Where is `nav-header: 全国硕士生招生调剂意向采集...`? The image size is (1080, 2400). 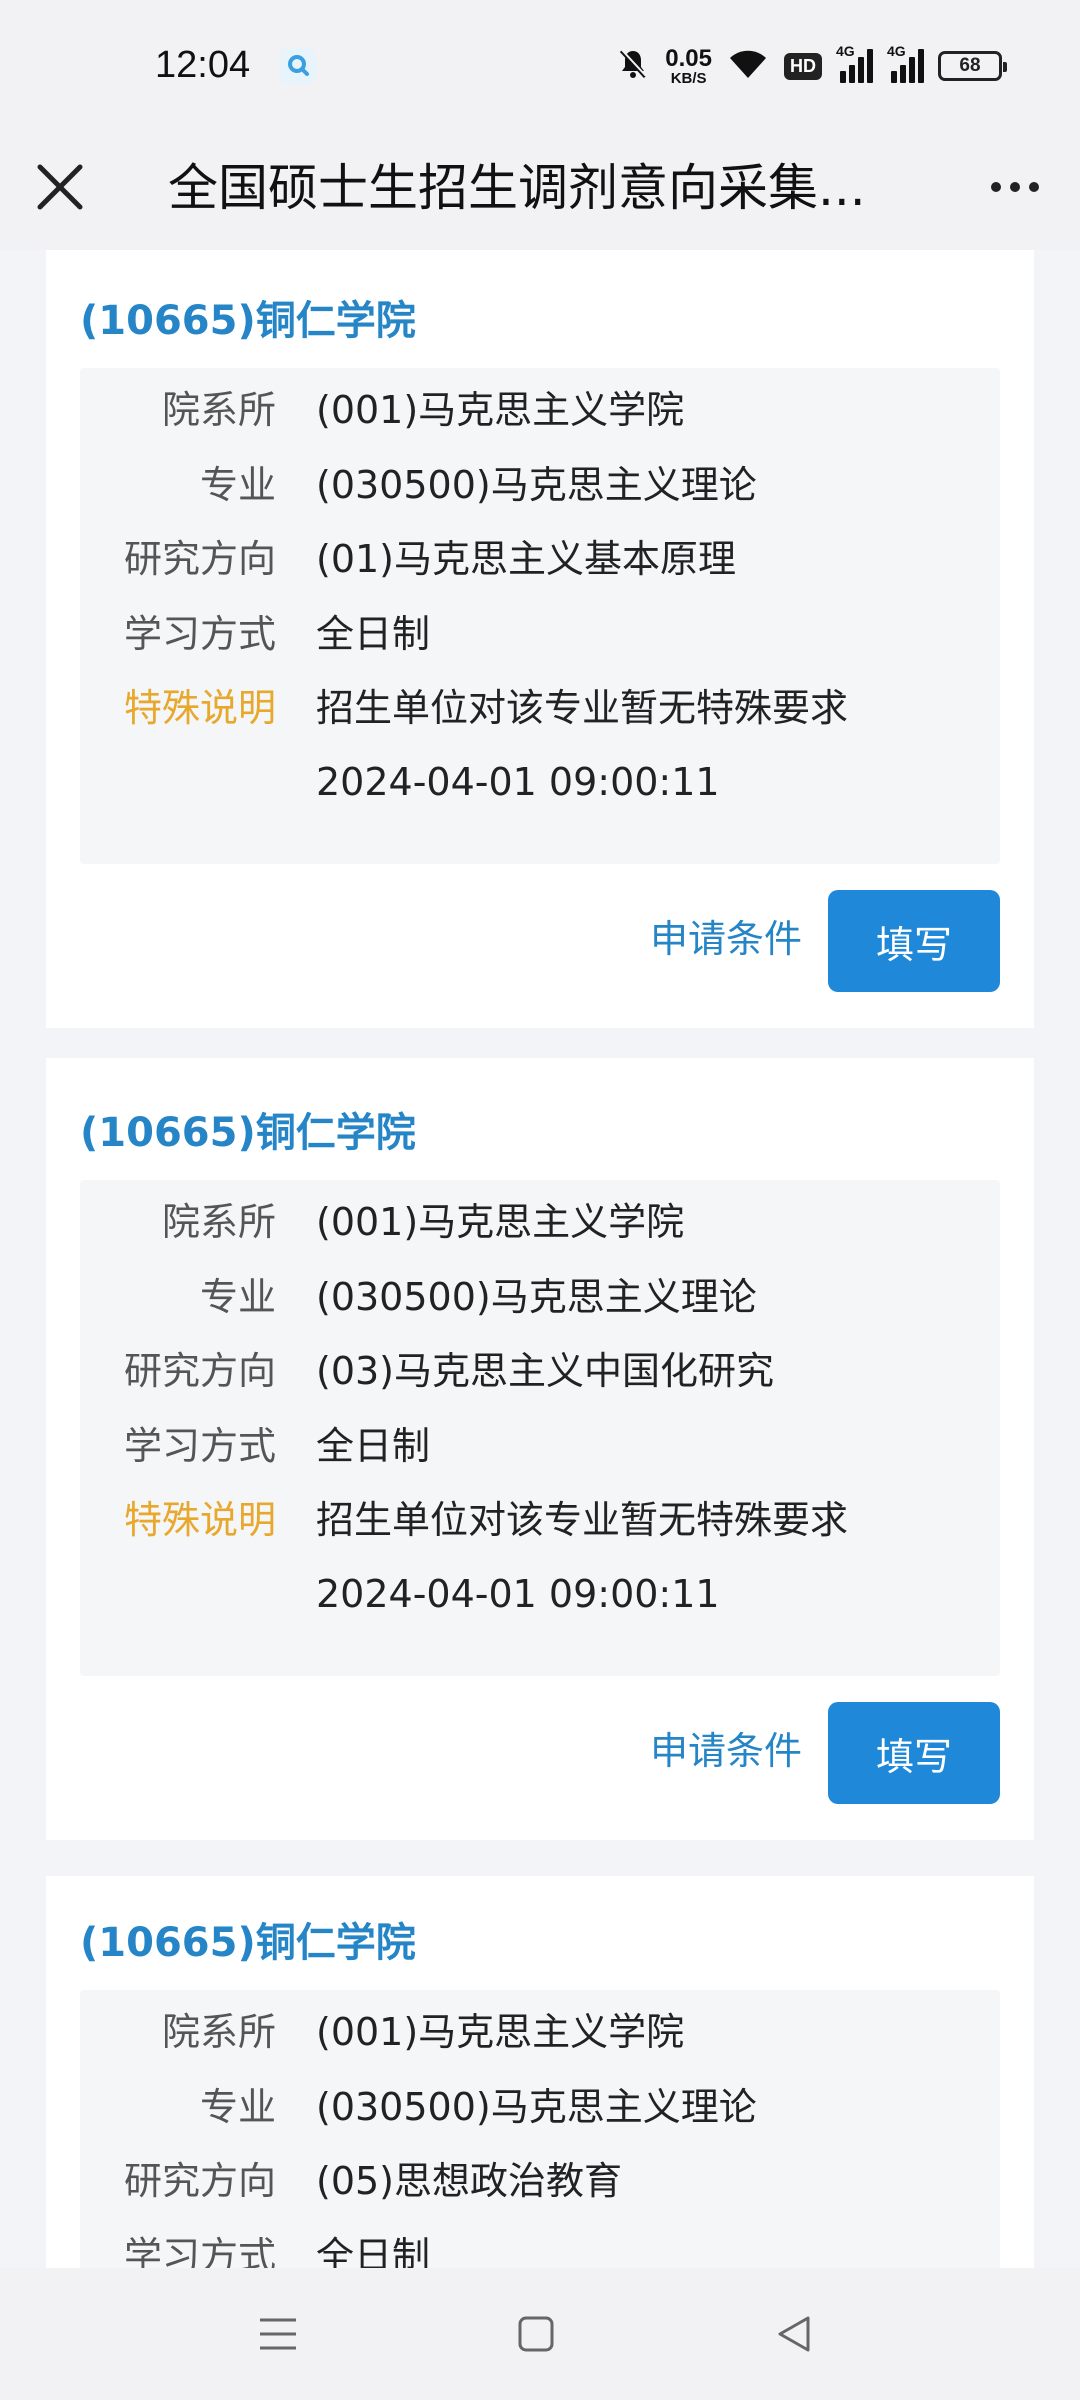
nav-header: 全国硕士生招生调剂意向采集... is located at coordinates (540, 192).